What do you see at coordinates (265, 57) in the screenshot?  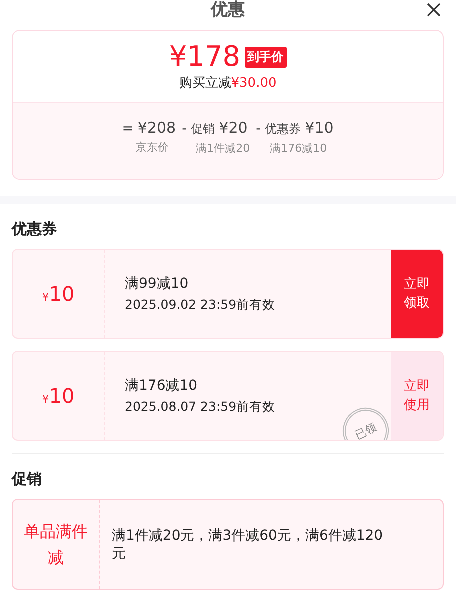 I see `price-tag: 到手价` at bounding box center [265, 57].